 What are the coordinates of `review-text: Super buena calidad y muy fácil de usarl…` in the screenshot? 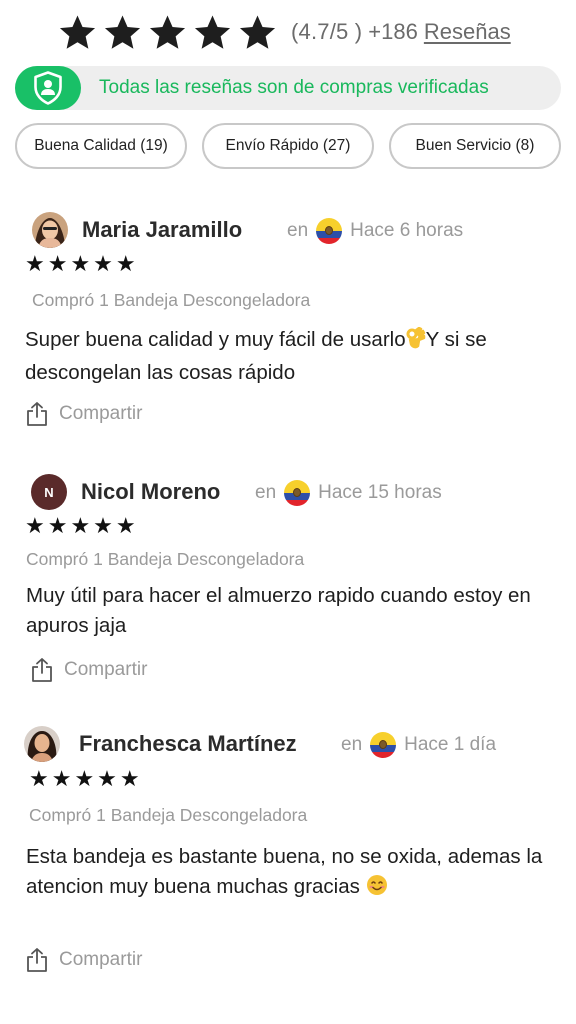 It's located at (285, 356).